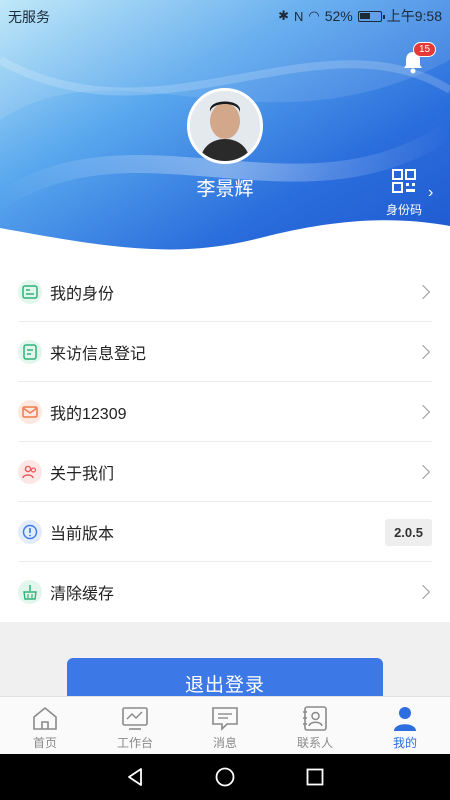 The width and height of the screenshot is (450, 800). Describe the element at coordinates (405, 719) in the screenshot. I see `person-icon` at that location.